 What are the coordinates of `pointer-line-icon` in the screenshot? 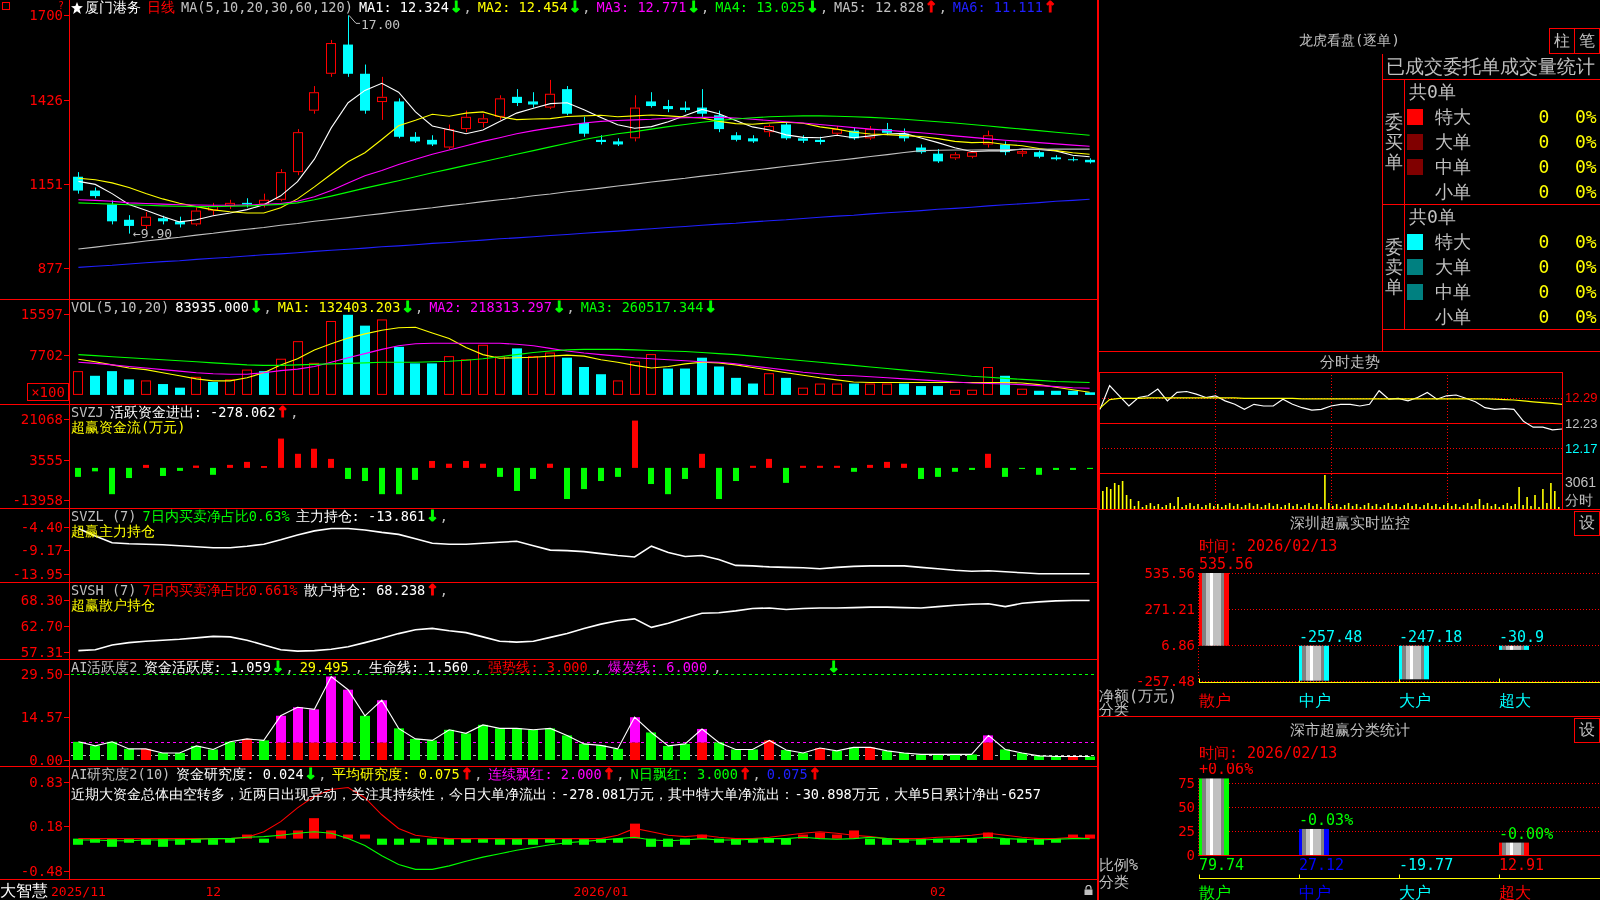 It's located at (354, 19).